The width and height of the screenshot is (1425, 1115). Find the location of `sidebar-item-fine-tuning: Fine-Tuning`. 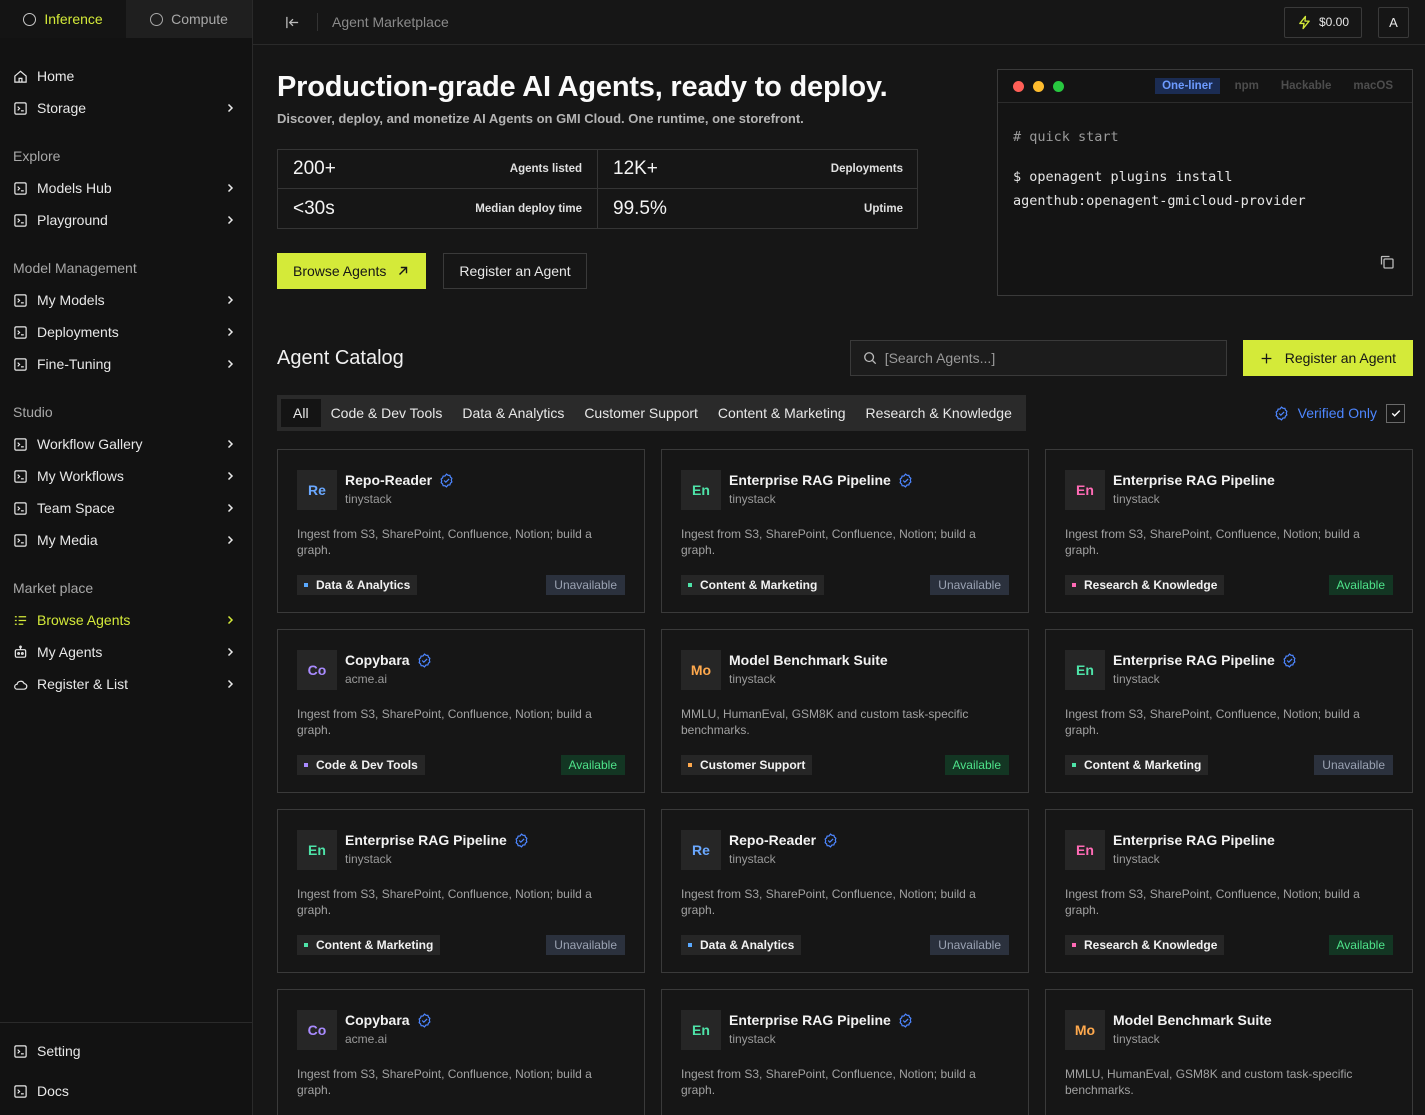

sidebar-item-fine-tuning: Fine-Tuning is located at coordinates (126, 364).